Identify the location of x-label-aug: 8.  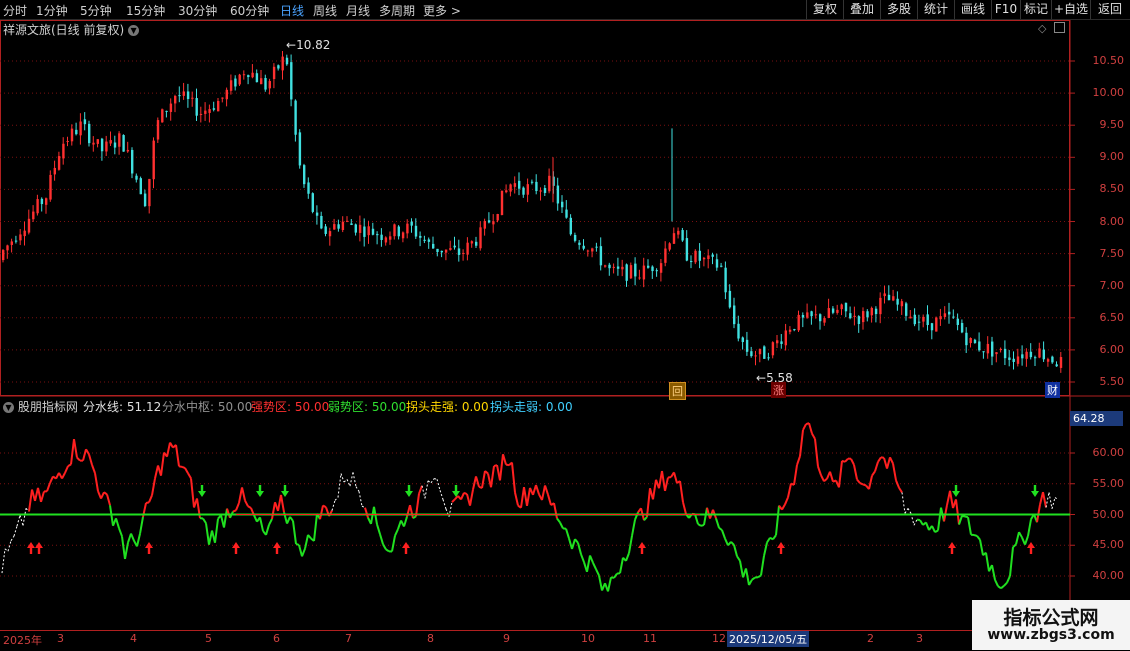
(430, 638).